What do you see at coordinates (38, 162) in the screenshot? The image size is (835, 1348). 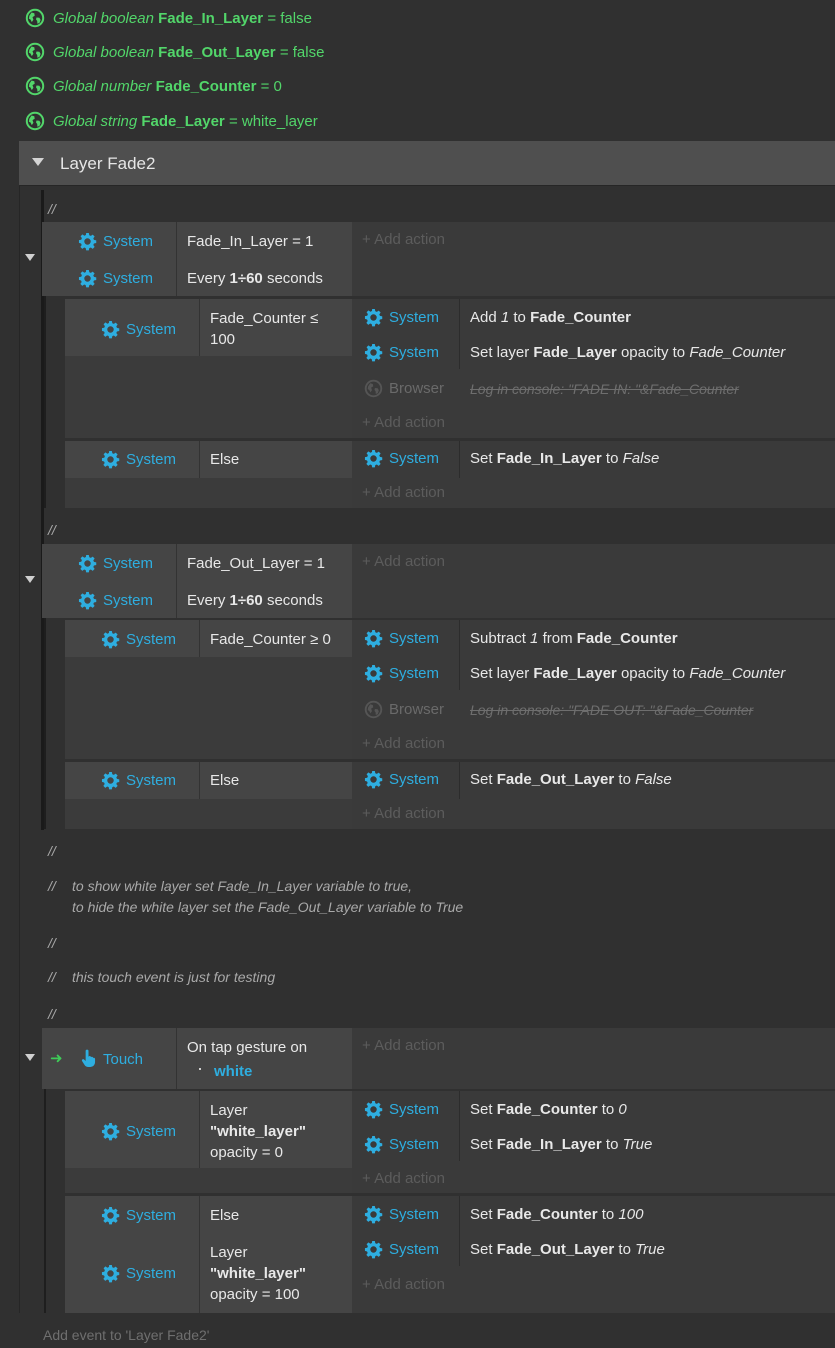 I see `collapse-triangle-icon` at bounding box center [38, 162].